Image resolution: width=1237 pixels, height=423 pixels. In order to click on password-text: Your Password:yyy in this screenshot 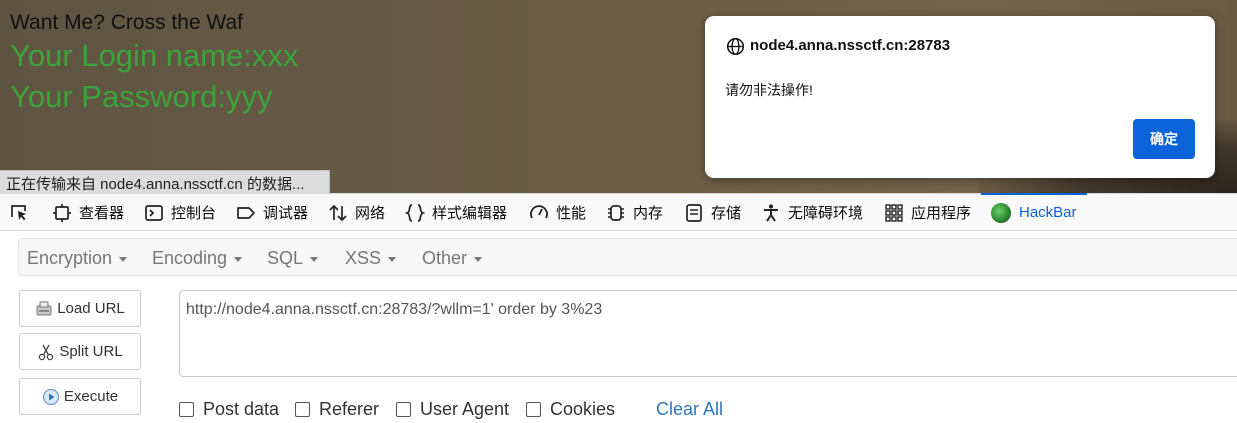, I will do `click(141, 96)`.